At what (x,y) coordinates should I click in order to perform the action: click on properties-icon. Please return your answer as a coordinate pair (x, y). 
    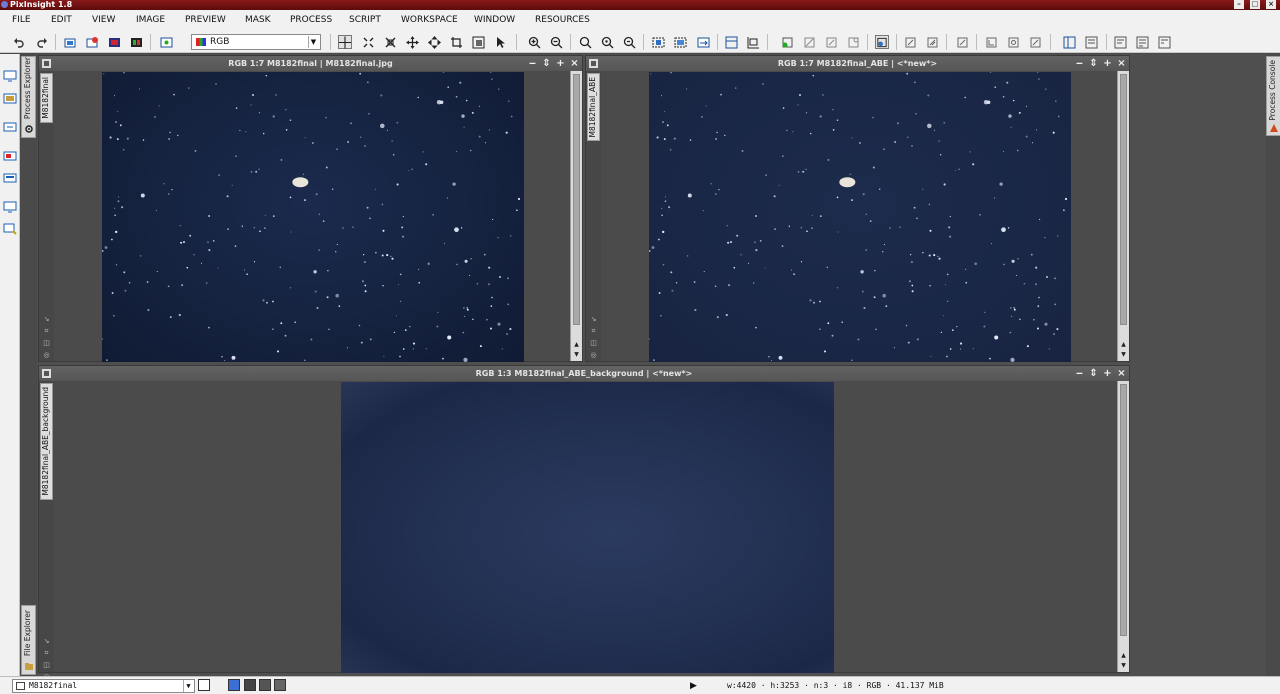
    Looking at the image, I should click on (1120, 42).